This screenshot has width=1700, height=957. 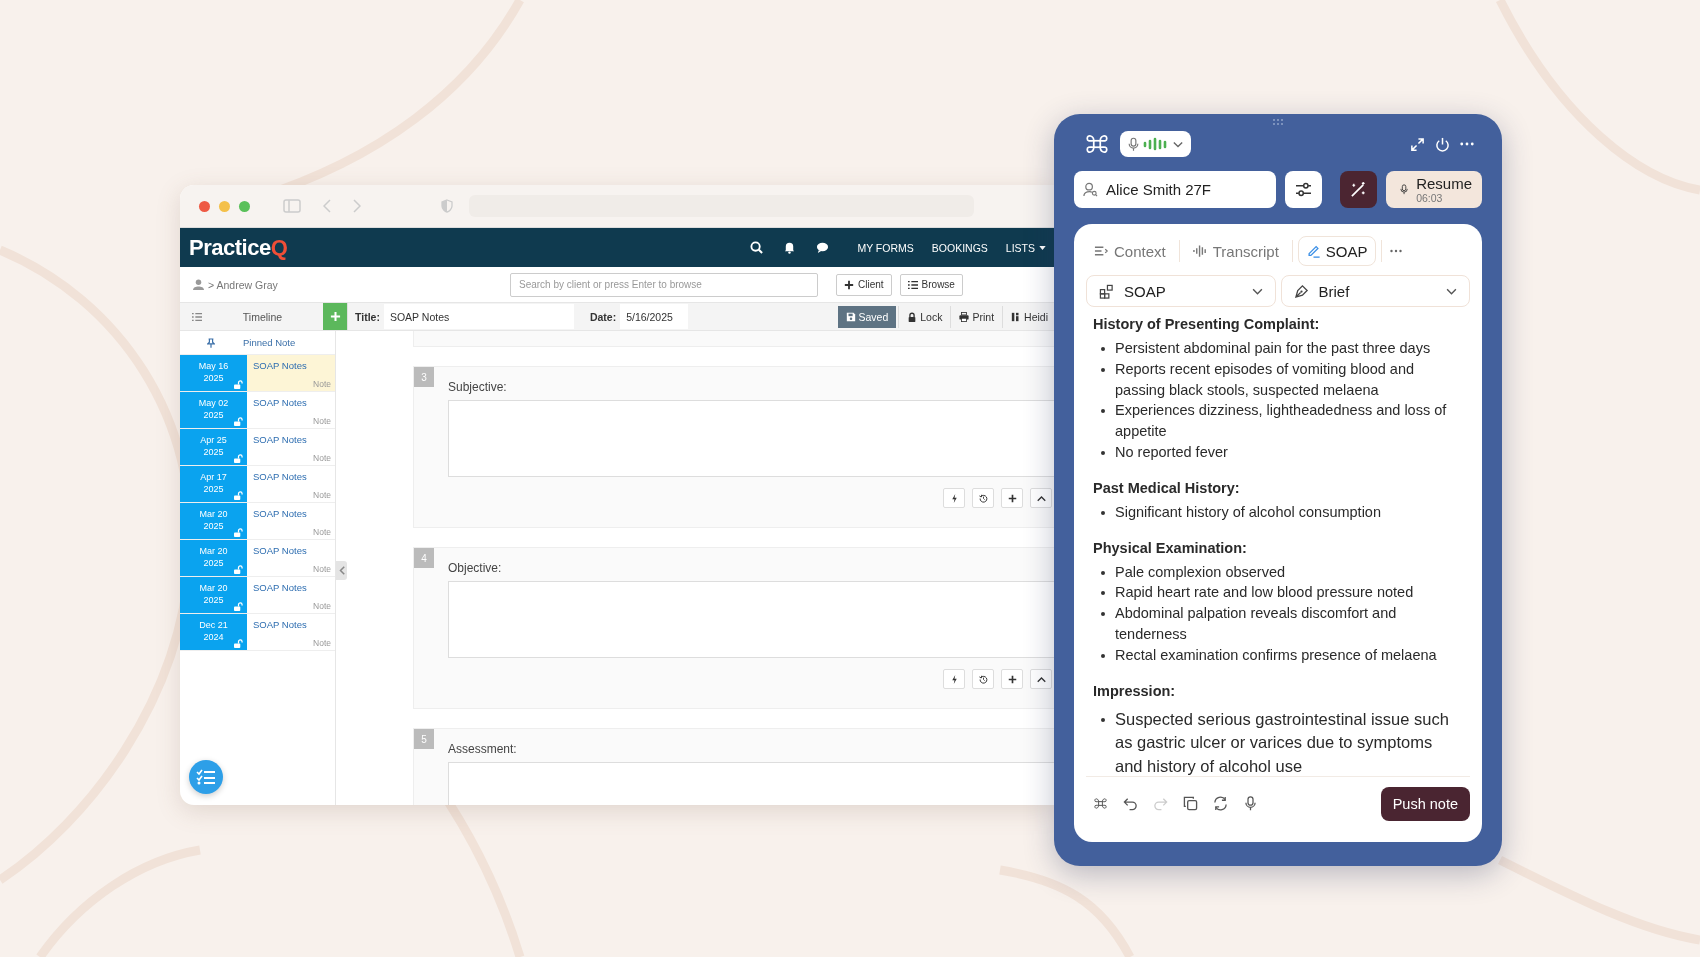 What do you see at coordinates (924, 316) in the screenshot?
I see `lock-button: Lock` at bounding box center [924, 316].